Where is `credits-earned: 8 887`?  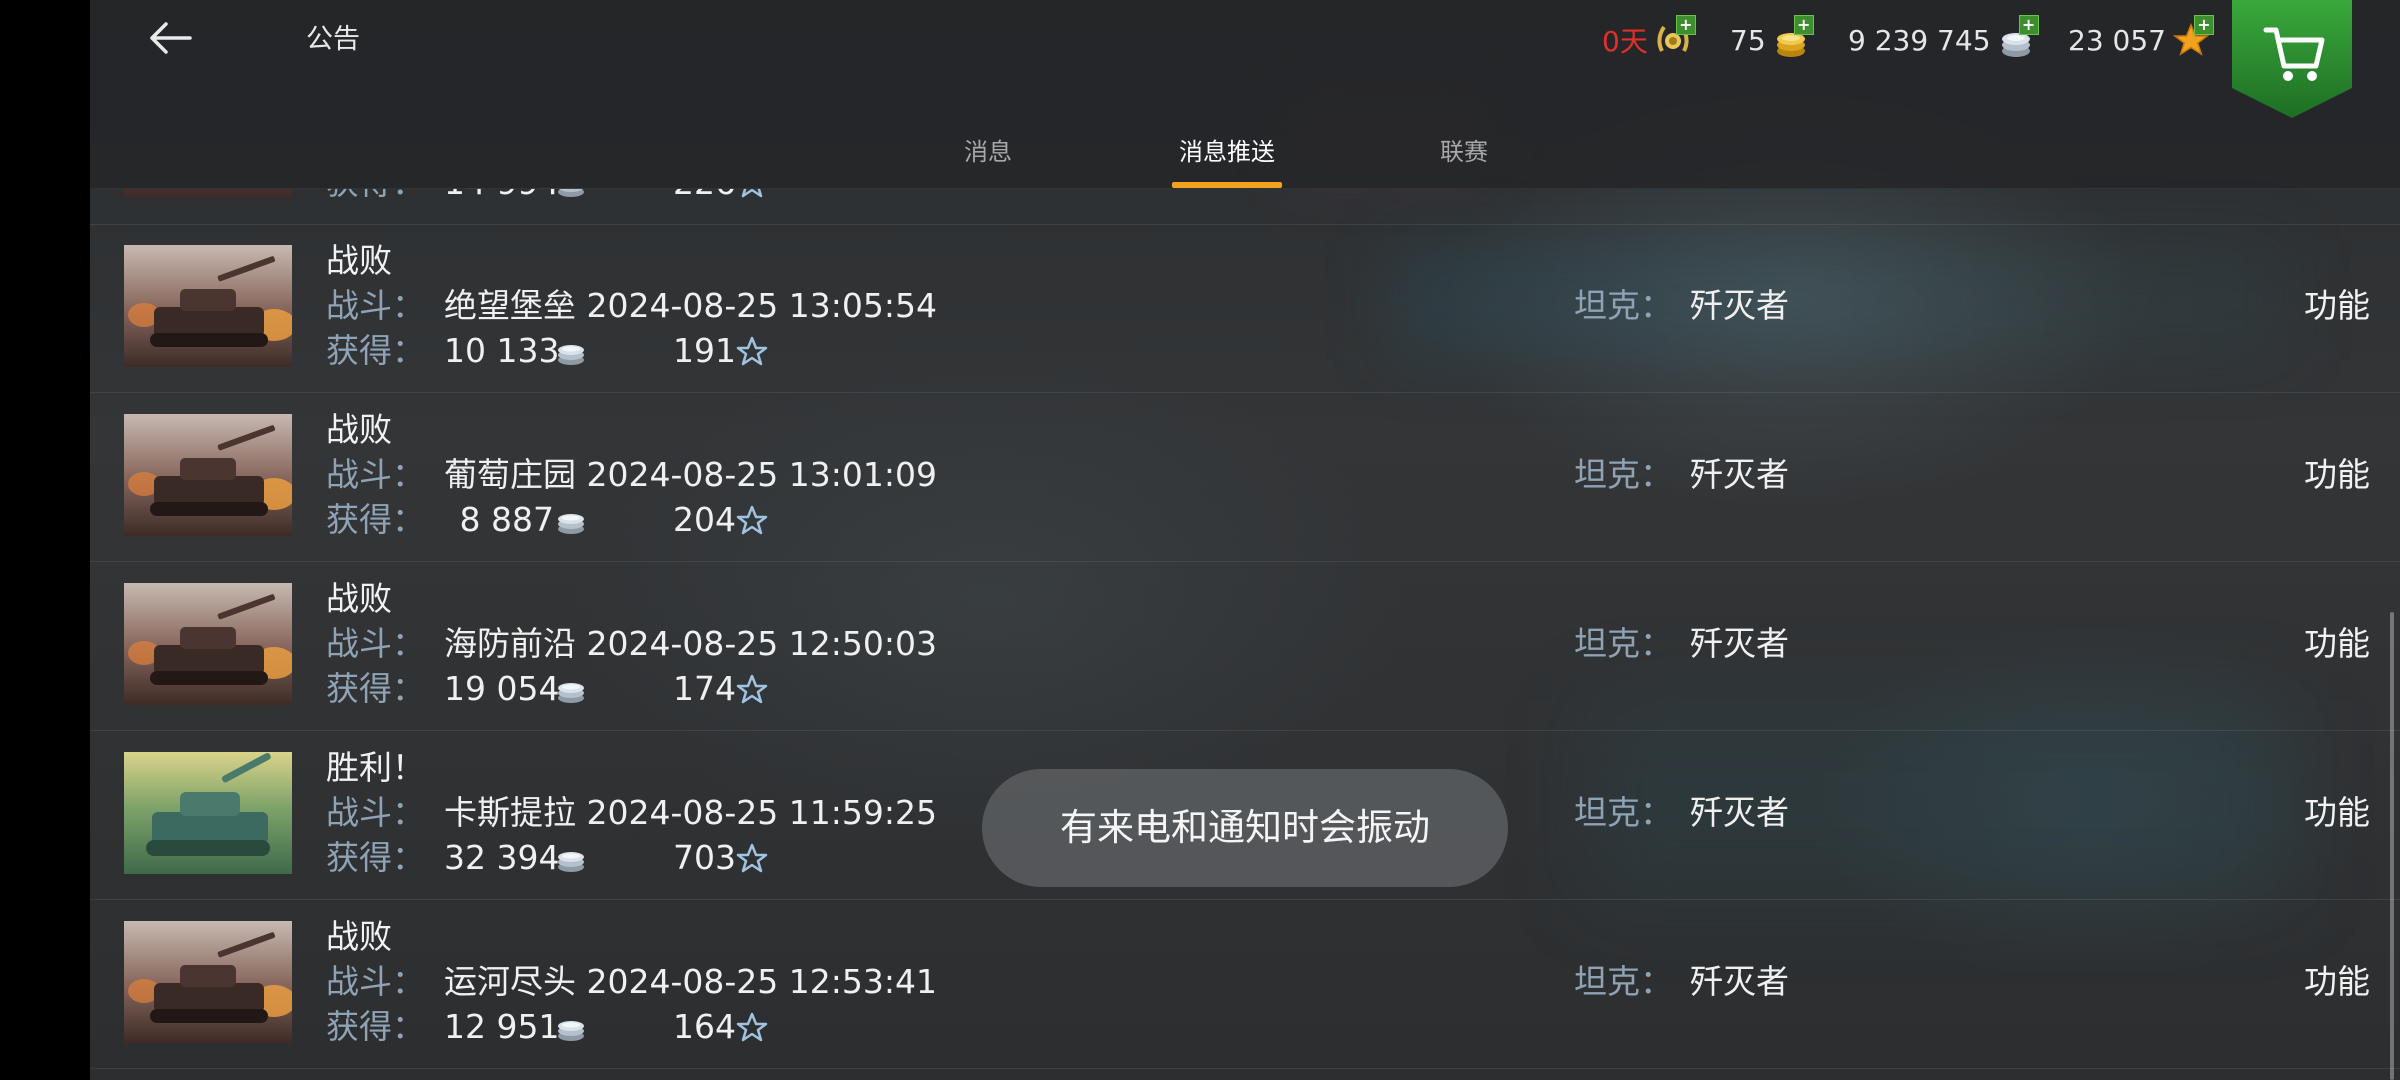 credits-earned: 8 887 is located at coordinates (506, 519).